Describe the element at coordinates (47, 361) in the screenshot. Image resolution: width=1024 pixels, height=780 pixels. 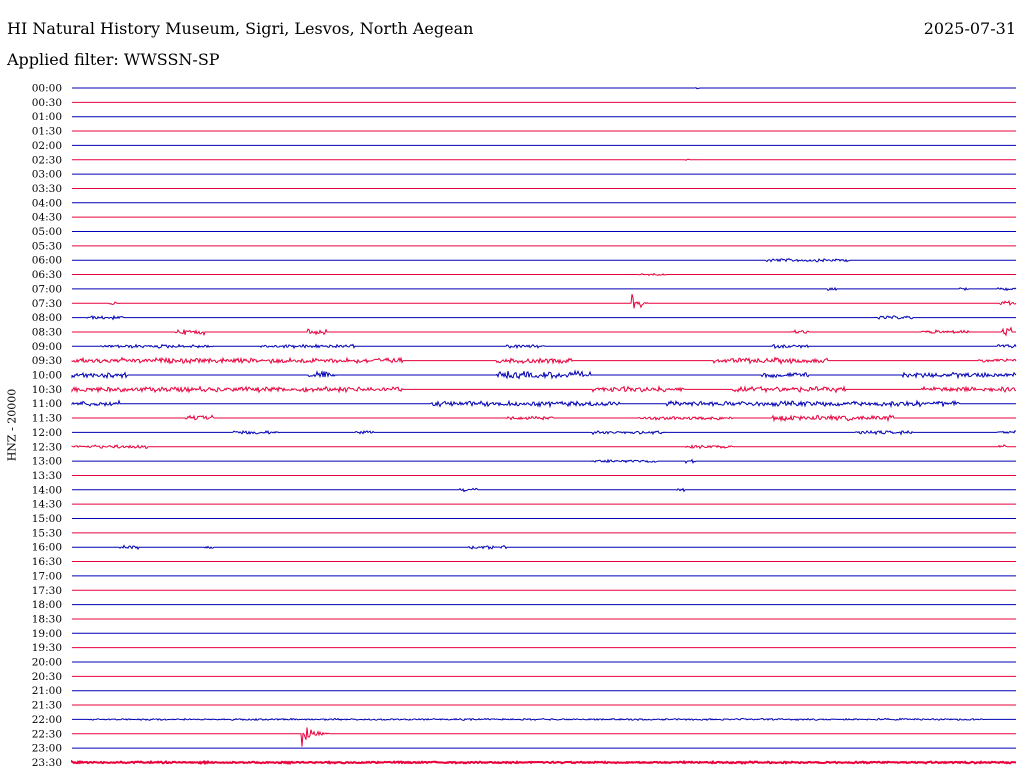
I see `row-time-label: 09:30` at that location.